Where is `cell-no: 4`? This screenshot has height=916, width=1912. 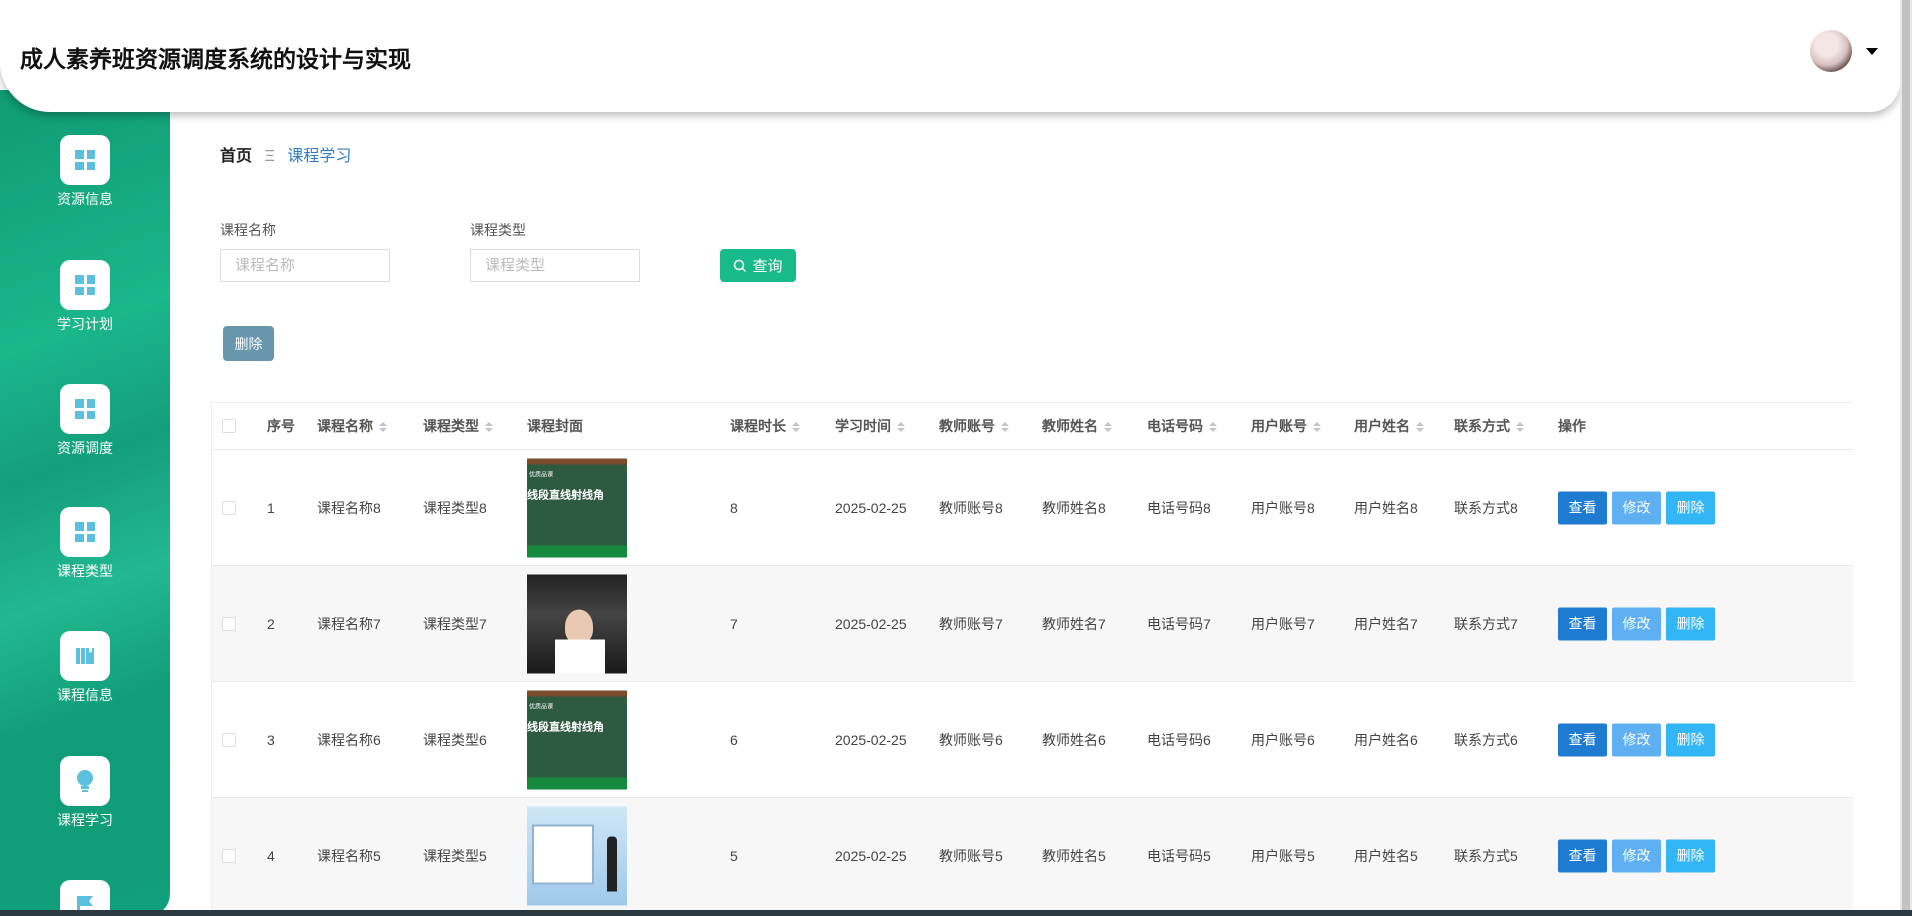
cell-no: 4 is located at coordinates (271, 855).